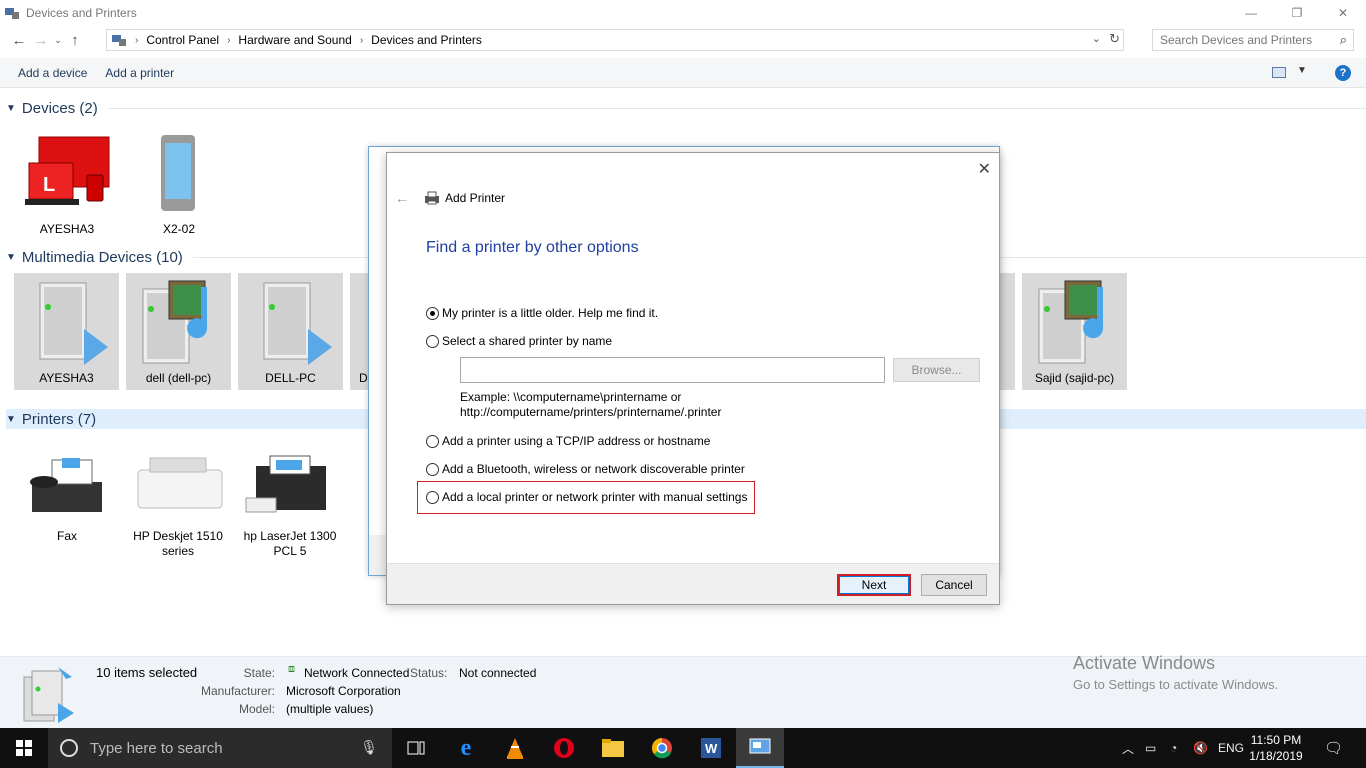 The width and height of the screenshot is (1366, 768). What do you see at coordinates (760, 748) in the screenshot?
I see `control-panel-taskbar-icon` at bounding box center [760, 748].